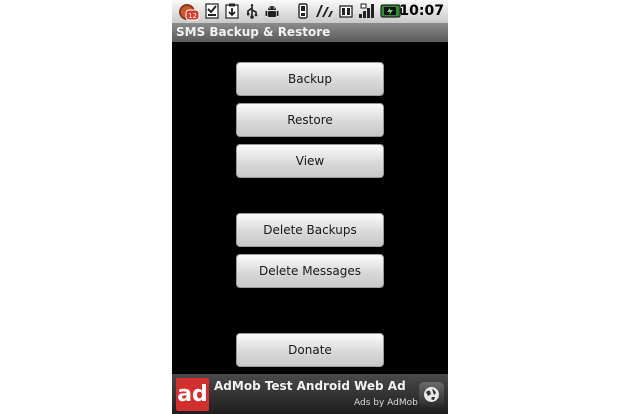 This screenshot has width=621, height=414. Describe the element at coordinates (310, 79) in the screenshot. I see `backup-button: Backup` at that location.